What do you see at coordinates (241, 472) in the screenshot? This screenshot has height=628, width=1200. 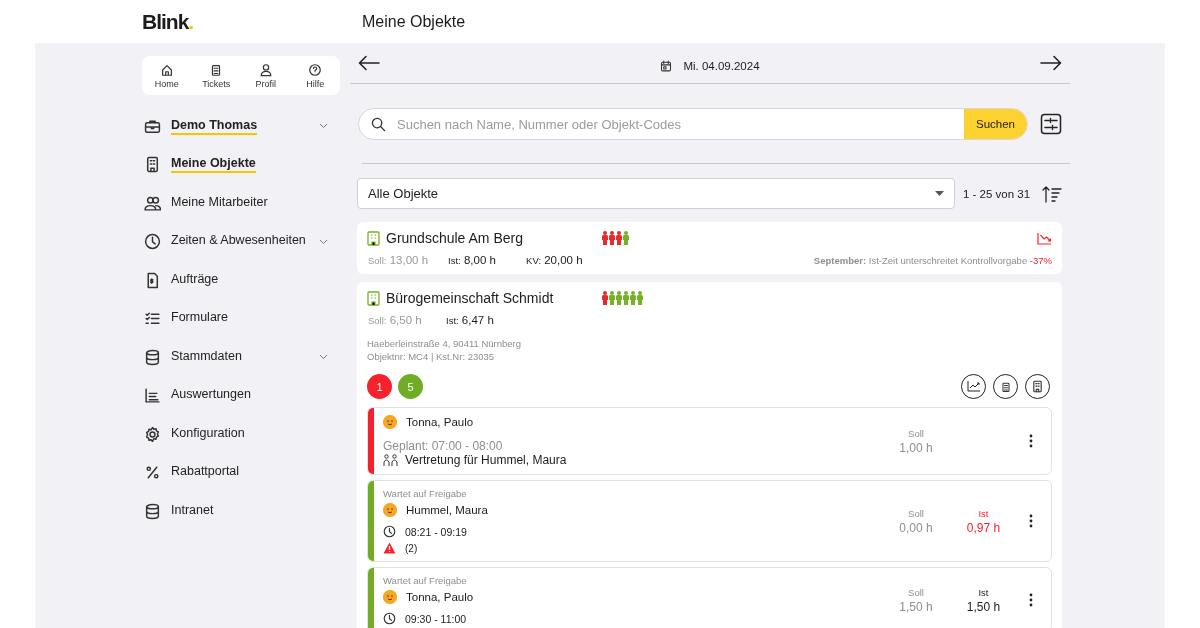 I see `sidebar-item: Rabattportal` at bounding box center [241, 472].